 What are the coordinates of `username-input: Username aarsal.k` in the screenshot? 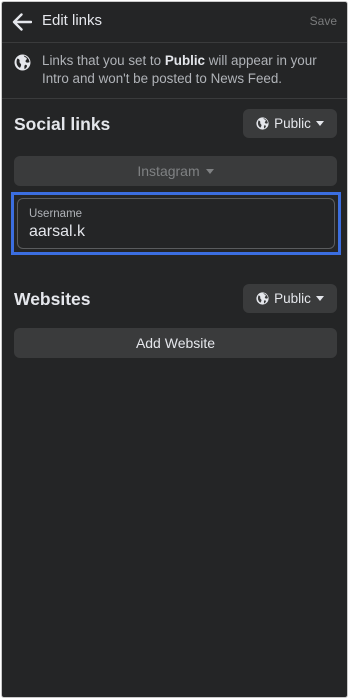 It's located at (176, 223).